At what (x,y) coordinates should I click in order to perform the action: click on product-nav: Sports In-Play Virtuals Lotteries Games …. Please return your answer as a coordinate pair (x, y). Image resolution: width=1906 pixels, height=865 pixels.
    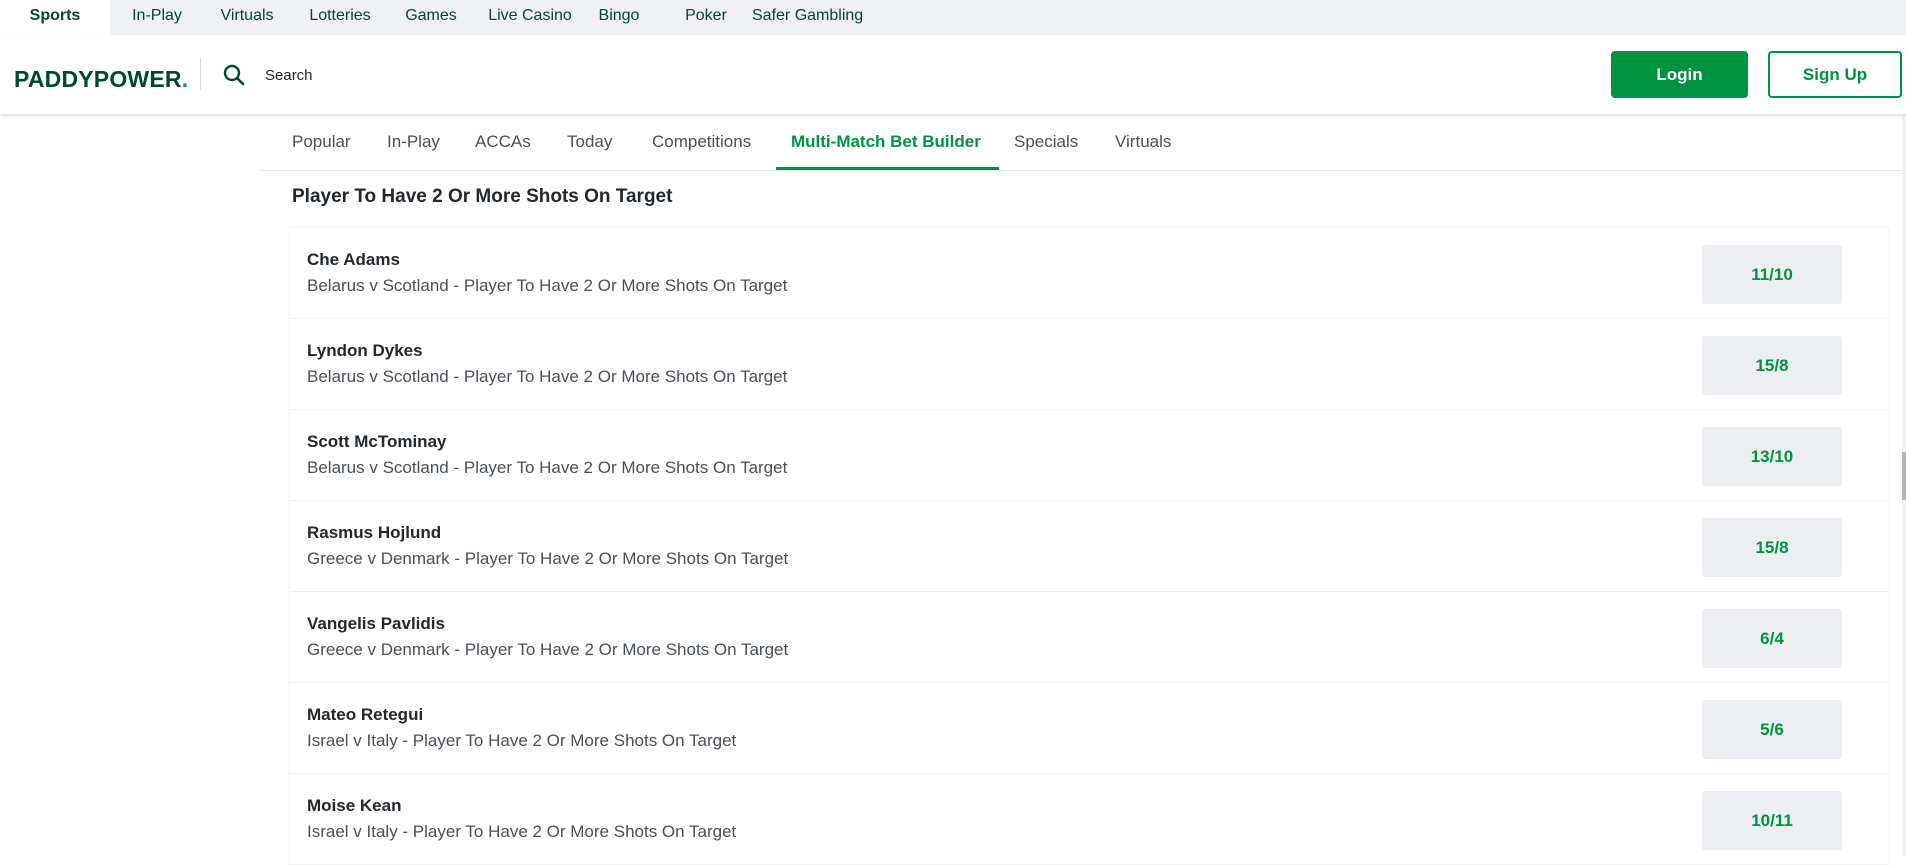
    Looking at the image, I should click on (953, 17).